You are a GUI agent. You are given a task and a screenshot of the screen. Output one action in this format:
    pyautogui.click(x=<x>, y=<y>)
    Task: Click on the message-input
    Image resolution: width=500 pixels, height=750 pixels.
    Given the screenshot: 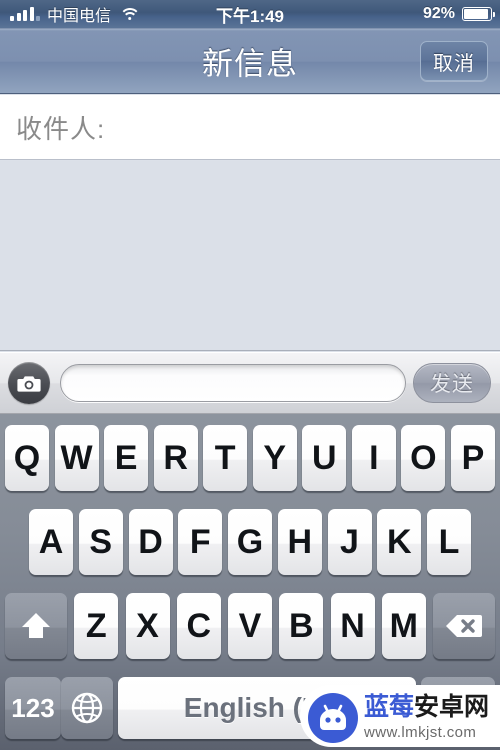 What is the action you would take?
    pyautogui.click(x=233, y=383)
    